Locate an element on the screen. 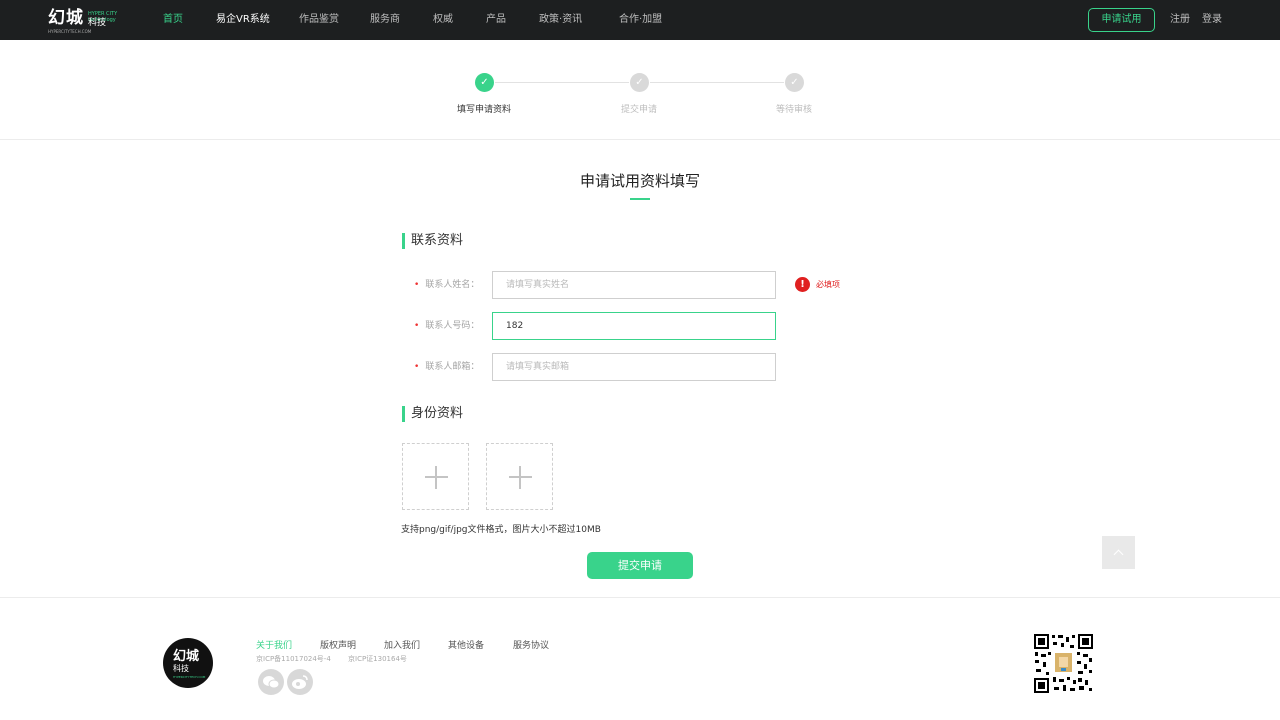 The image size is (1280, 720). email-field-label: • 联系人邮箱： is located at coordinates (449, 367).